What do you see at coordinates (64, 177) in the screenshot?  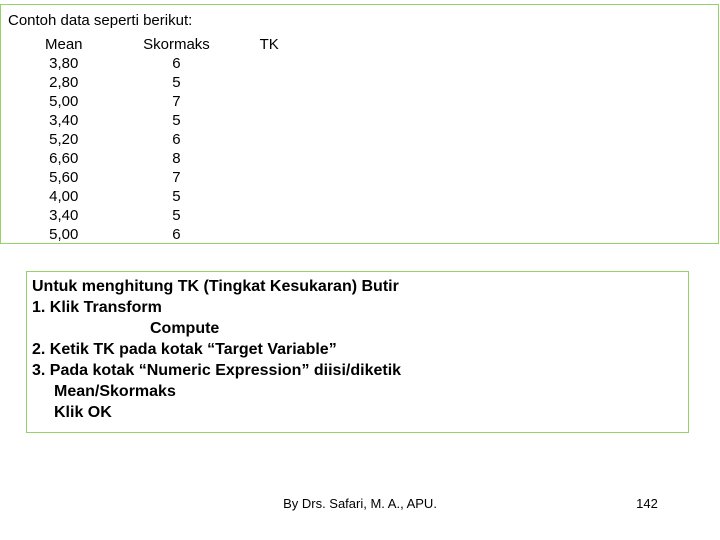 I see `cell-mean: 5,60` at bounding box center [64, 177].